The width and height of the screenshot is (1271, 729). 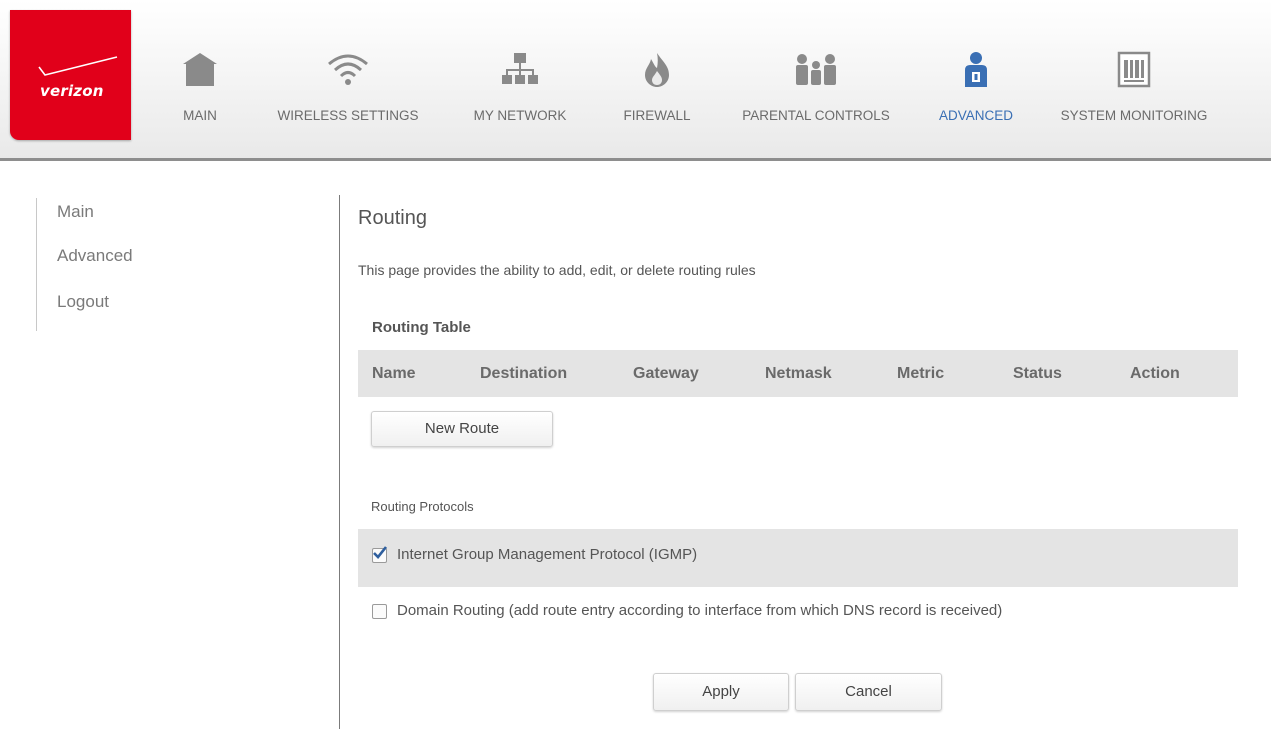 What do you see at coordinates (975, 115) in the screenshot?
I see `nav-label-advanced: ADVANCED` at bounding box center [975, 115].